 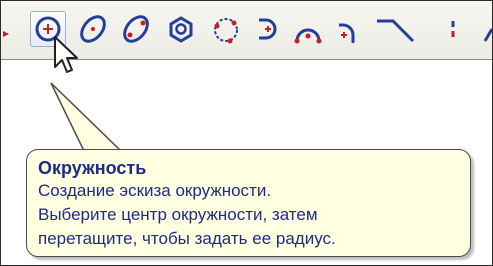 What do you see at coordinates (178, 214) in the screenshot?
I see `tooltip-description-line-2: Выберите центр окружности, затем` at bounding box center [178, 214].